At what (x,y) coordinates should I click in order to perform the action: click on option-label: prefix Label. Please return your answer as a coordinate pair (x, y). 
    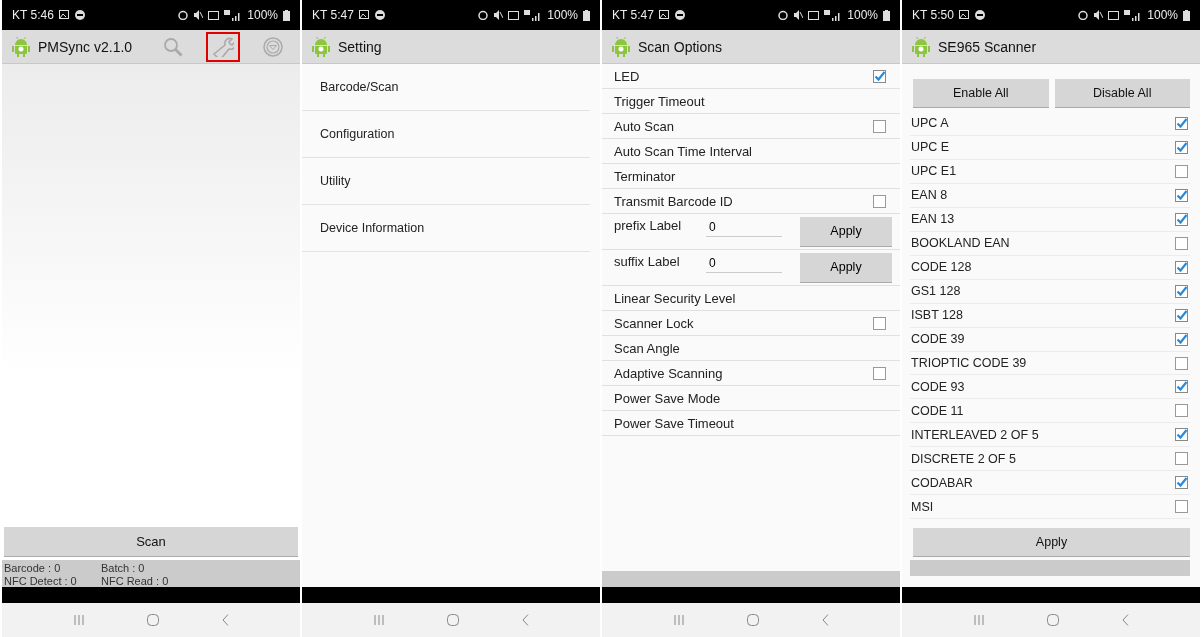
    Looking at the image, I should click on (648, 225).